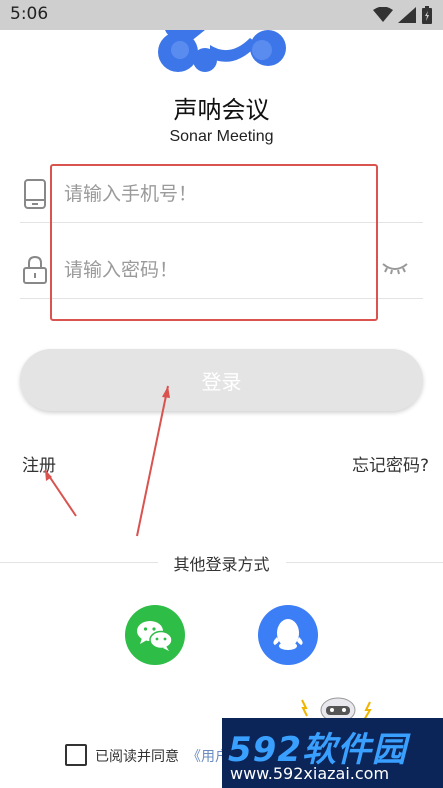  I want to click on wechat-icon, so click(155, 636).